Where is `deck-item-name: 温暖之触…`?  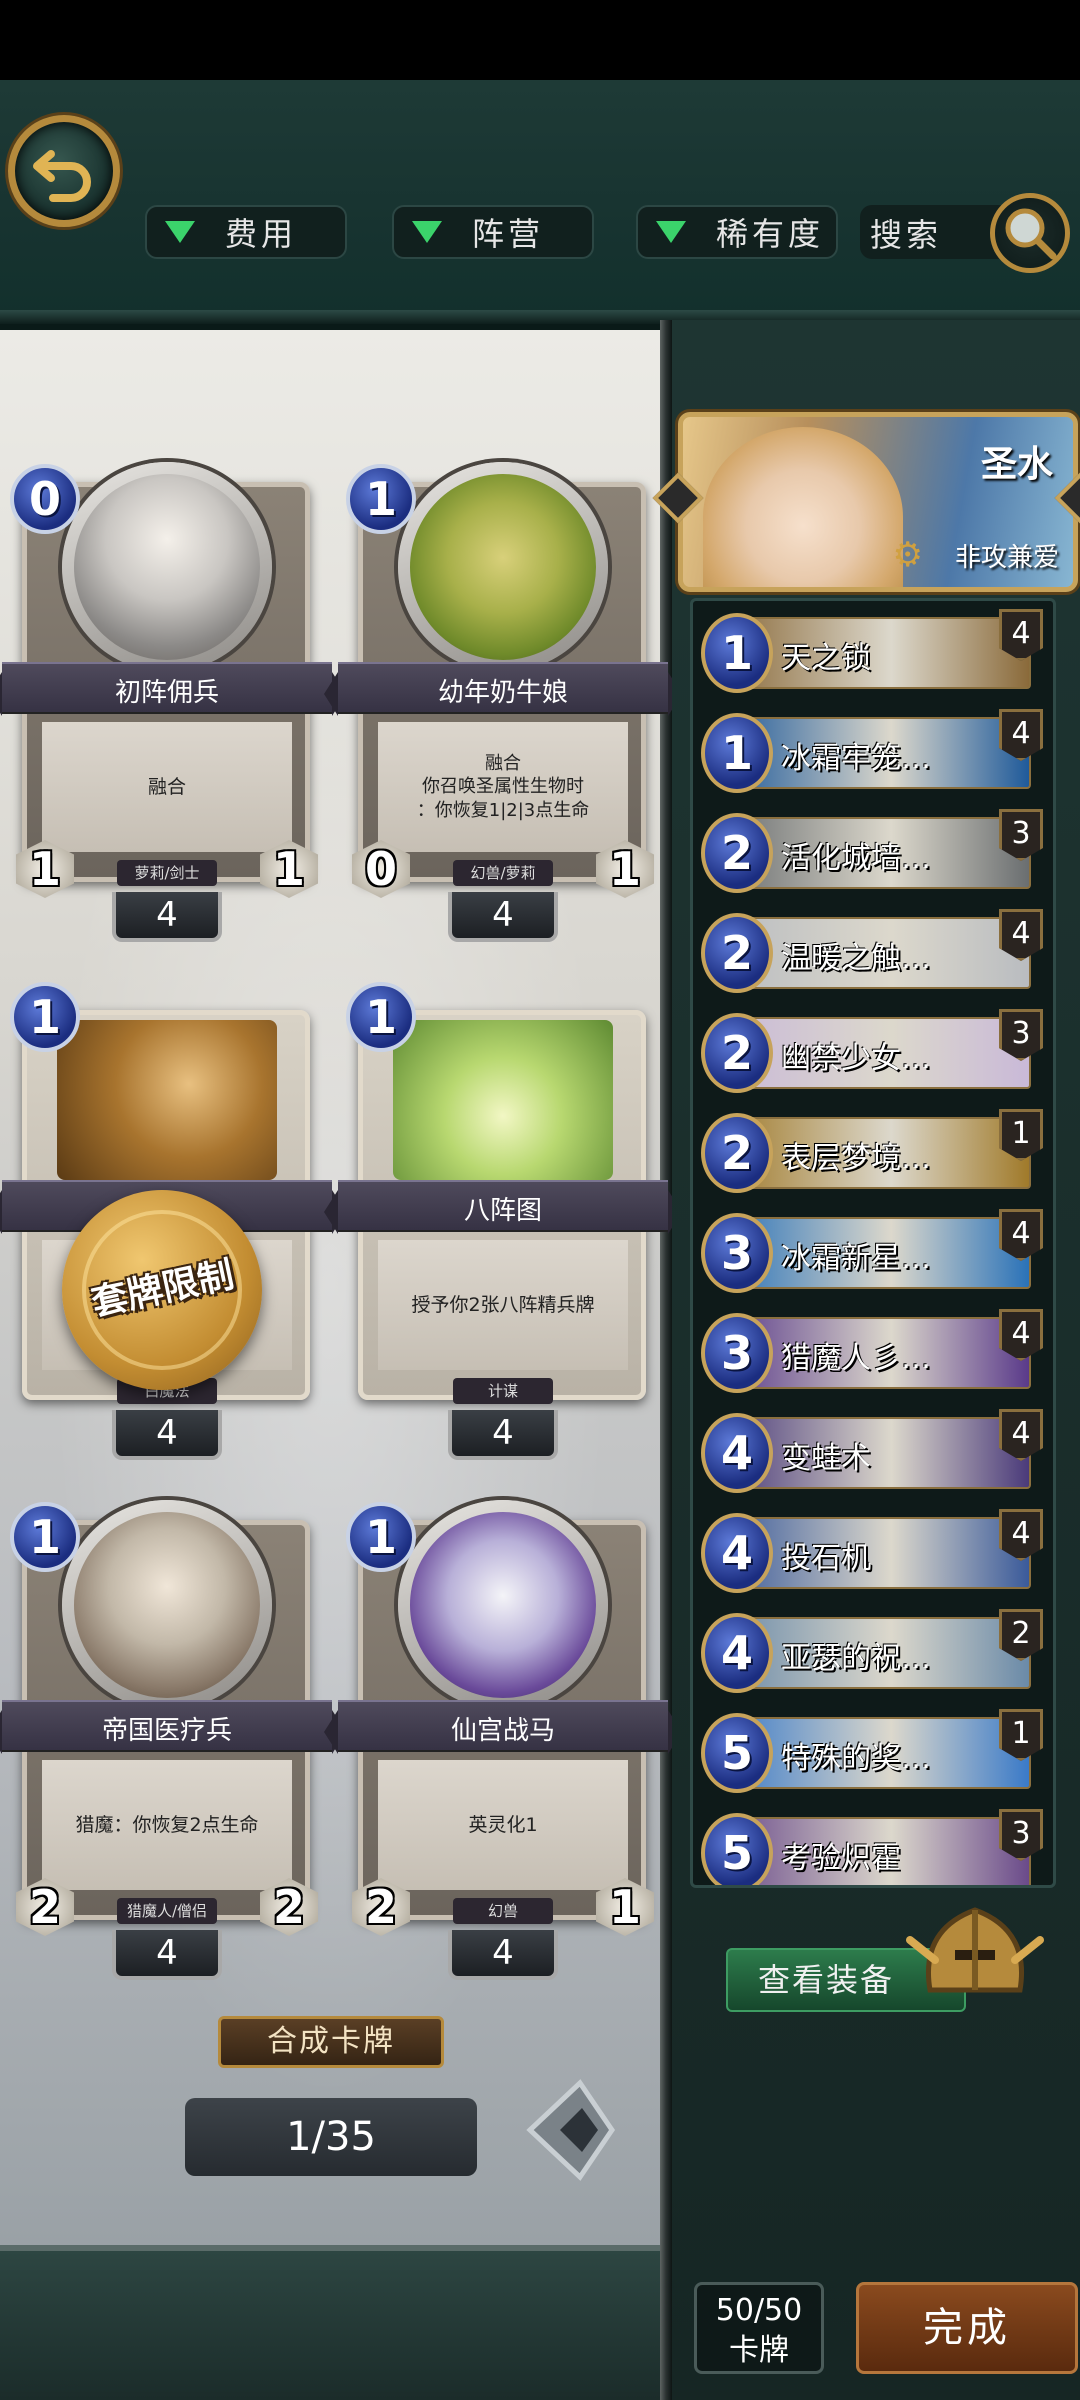
deck-item-name: 温暖之触… is located at coordinates (856, 958).